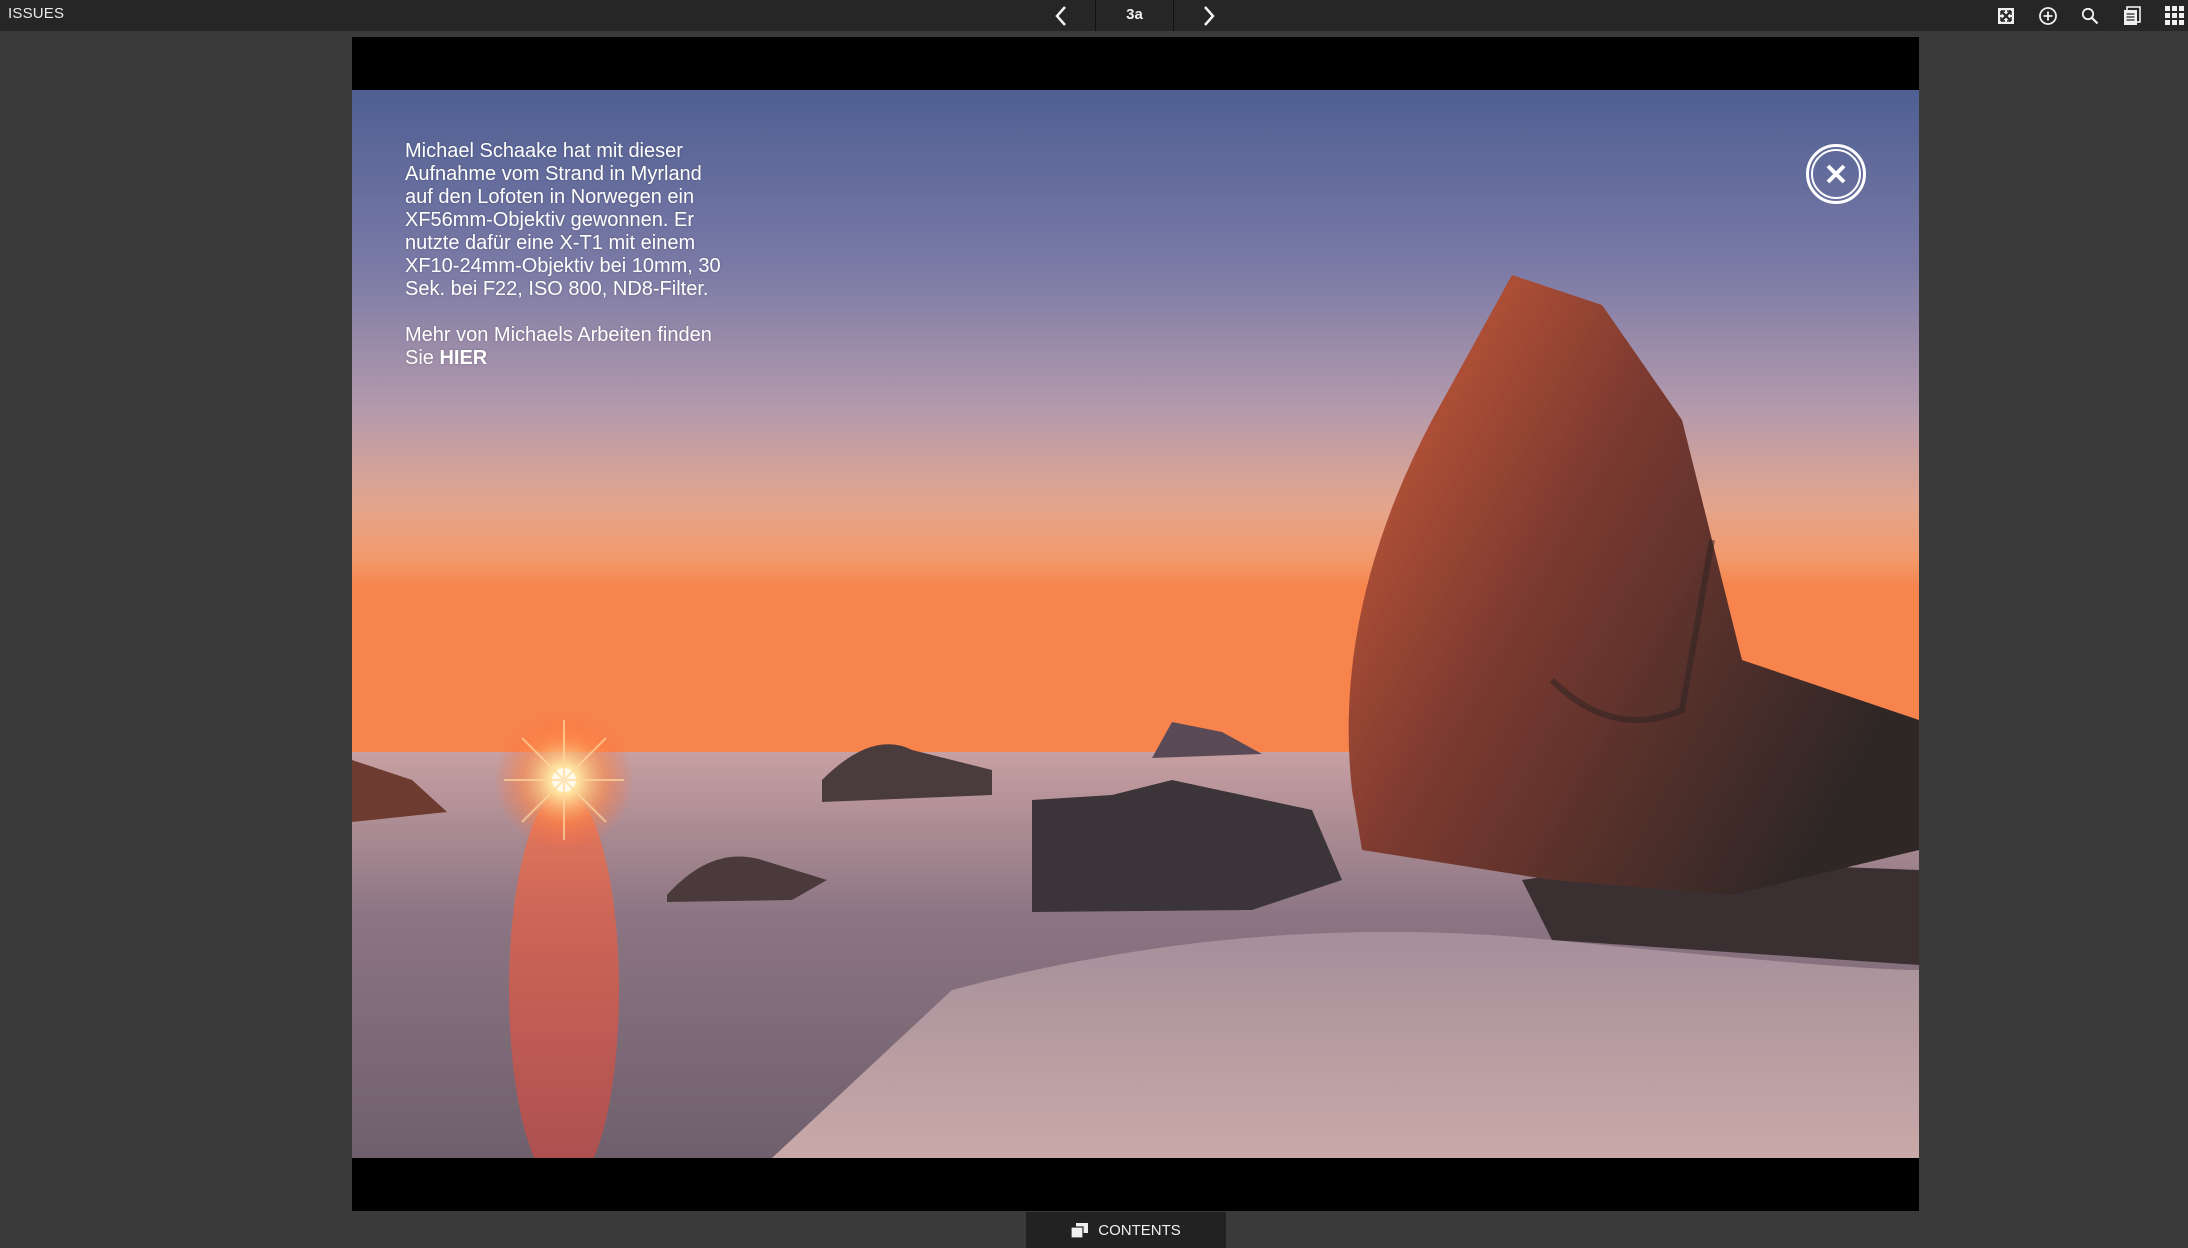 The image size is (2188, 1248). I want to click on next-page-button, so click(1208, 15).